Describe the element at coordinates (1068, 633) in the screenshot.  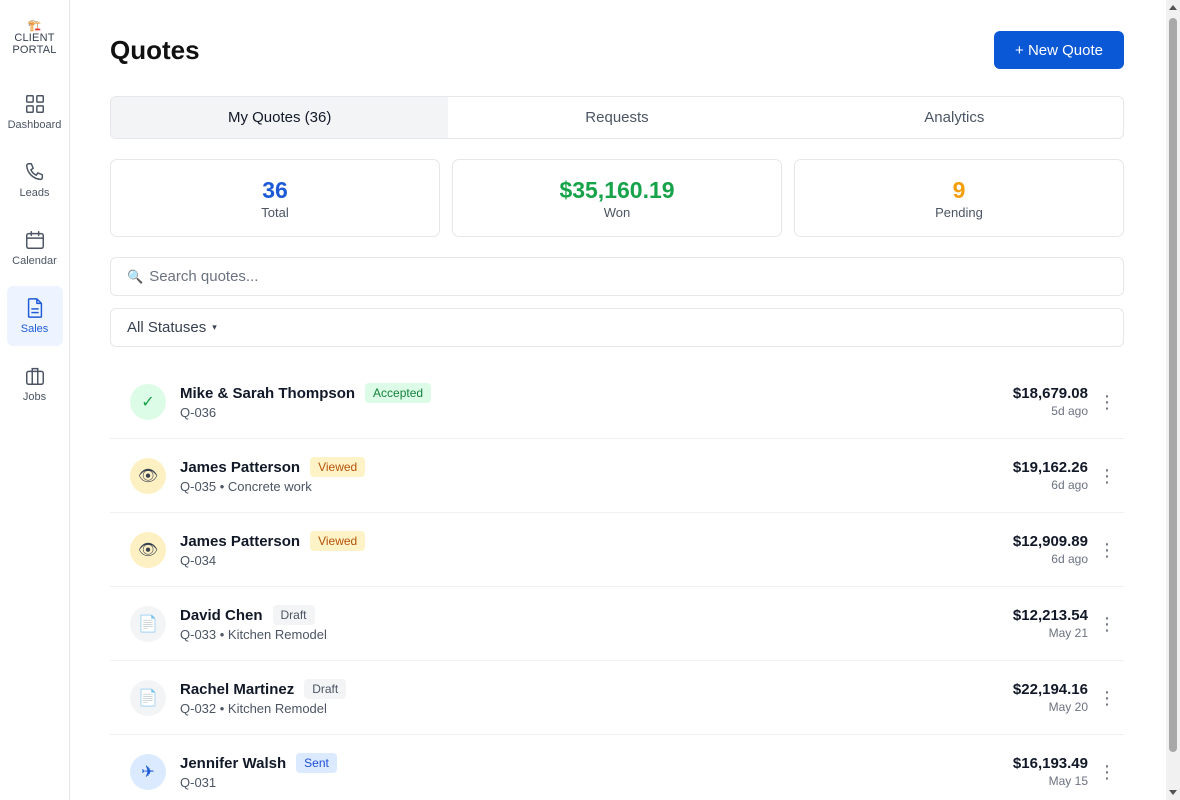
I see `quote-date: May 21` at that location.